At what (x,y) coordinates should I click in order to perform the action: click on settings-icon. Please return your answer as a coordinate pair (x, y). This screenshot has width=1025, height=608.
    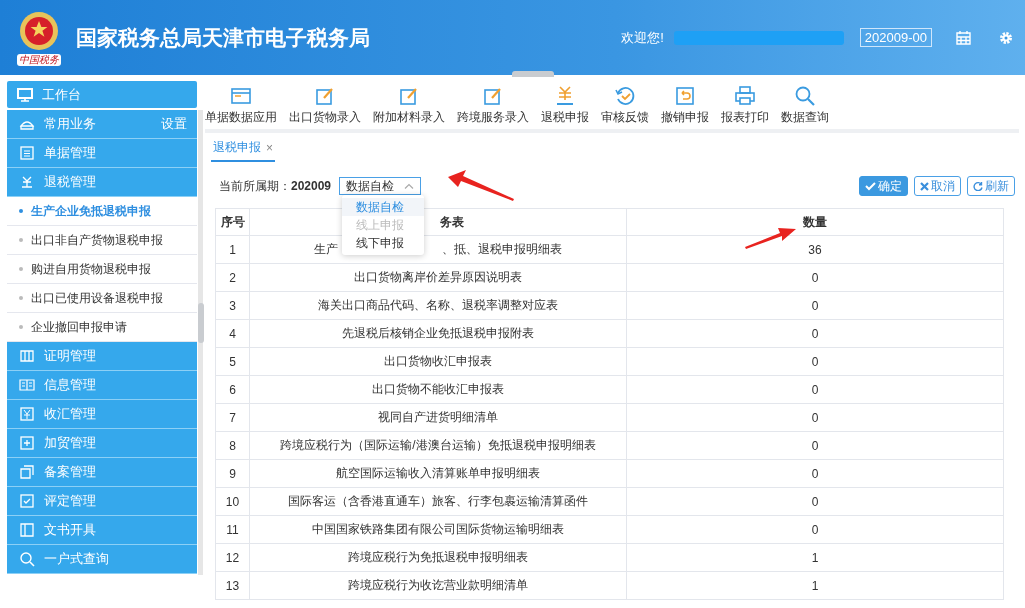
    Looking at the image, I should click on (1006, 37).